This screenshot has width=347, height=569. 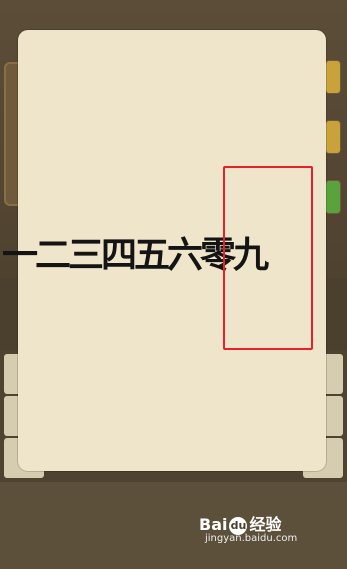 I want to click on next-button, so click(x=333, y=197).